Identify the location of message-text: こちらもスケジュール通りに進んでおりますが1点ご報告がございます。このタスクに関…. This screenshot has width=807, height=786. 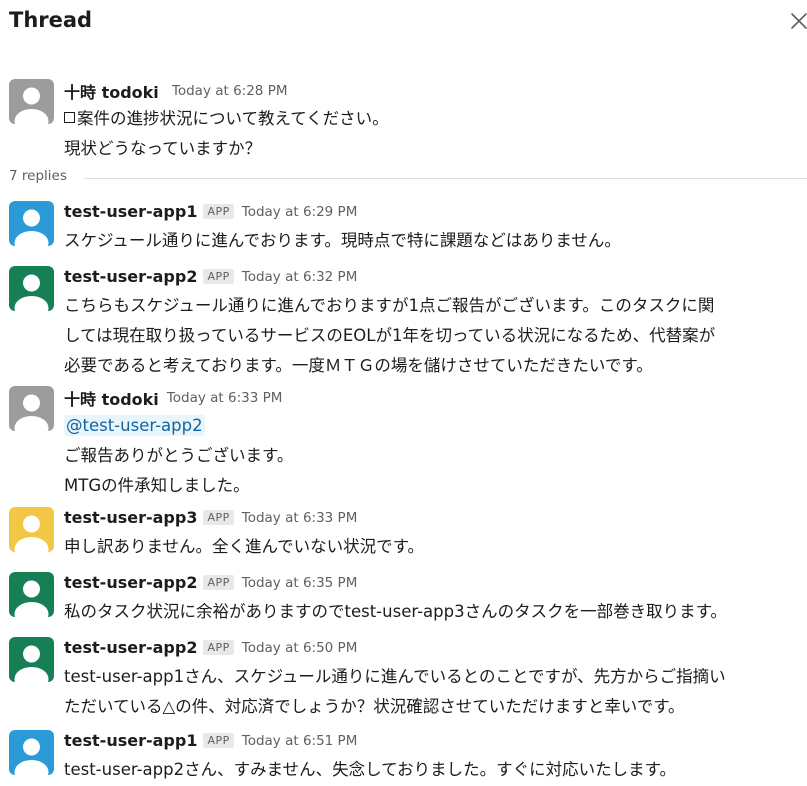
(434, 336).